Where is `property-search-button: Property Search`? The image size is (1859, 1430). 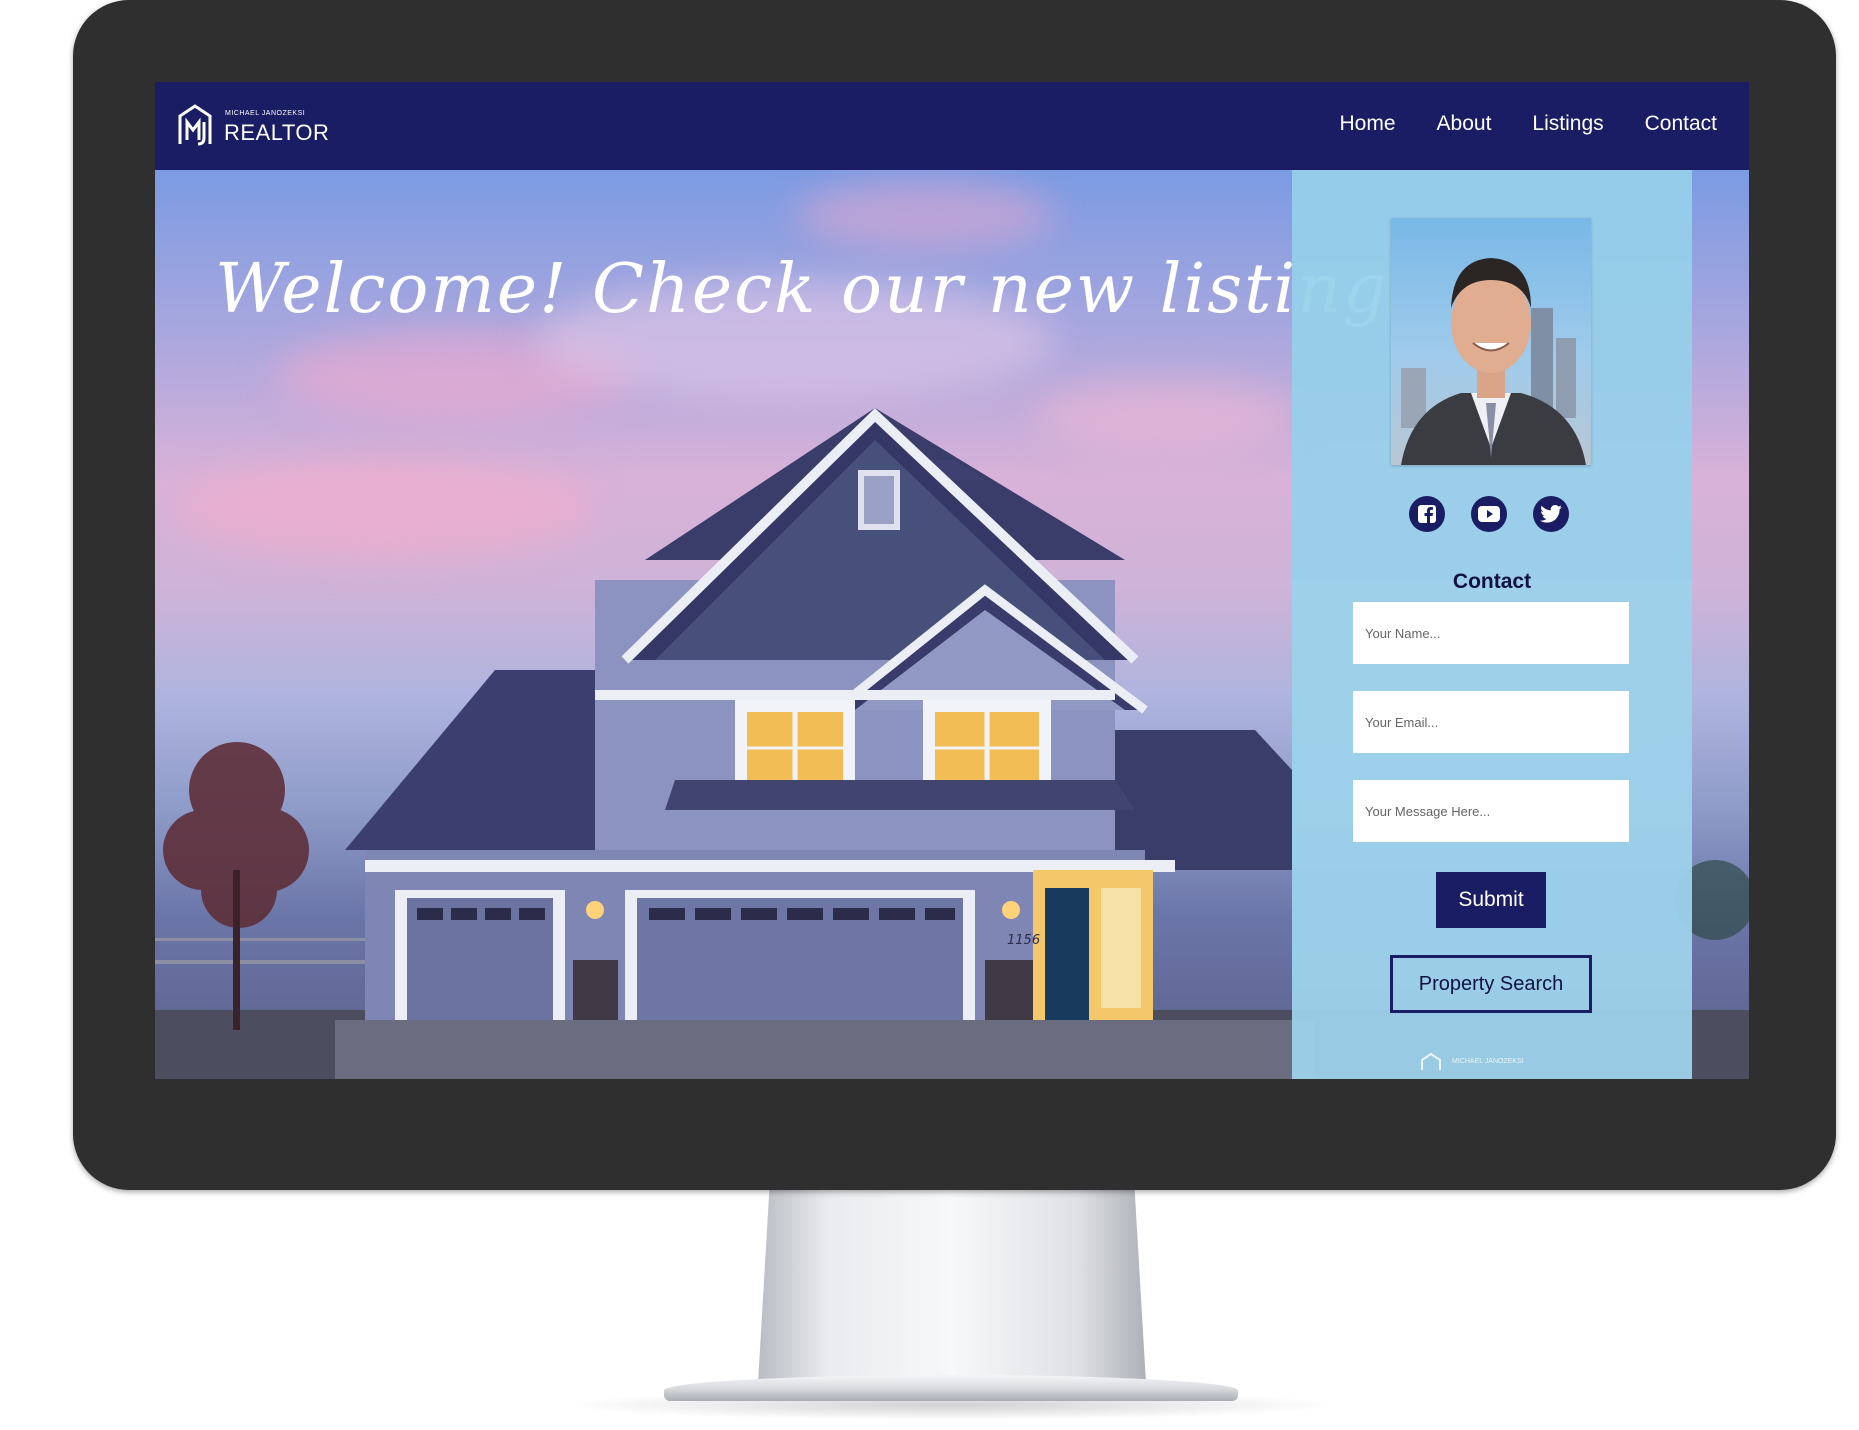 property-search-button: Property Search is located at coordinates (1491, 984).